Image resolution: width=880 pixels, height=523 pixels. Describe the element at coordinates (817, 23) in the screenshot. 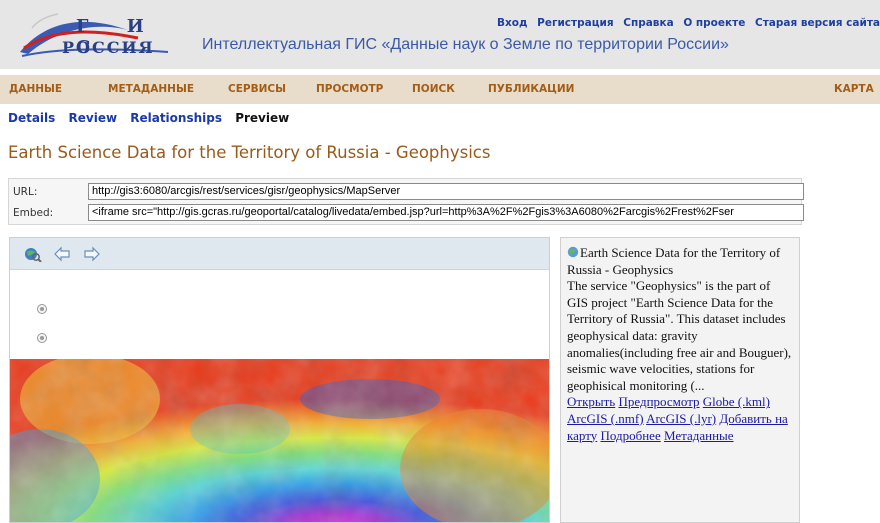

I see `old-site-link: Старая версия сайта` at that location.